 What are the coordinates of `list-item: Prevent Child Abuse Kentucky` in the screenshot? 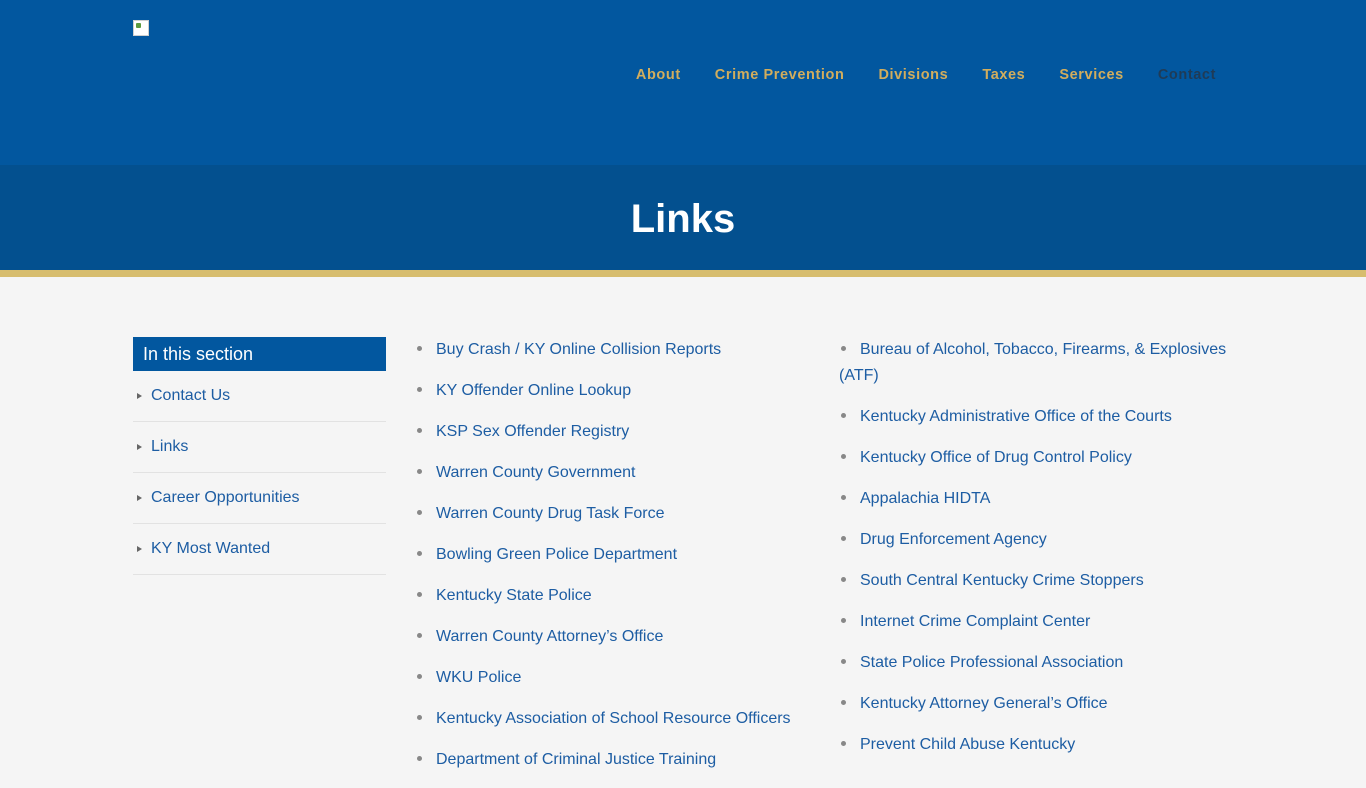 It's located at (1039, 745).